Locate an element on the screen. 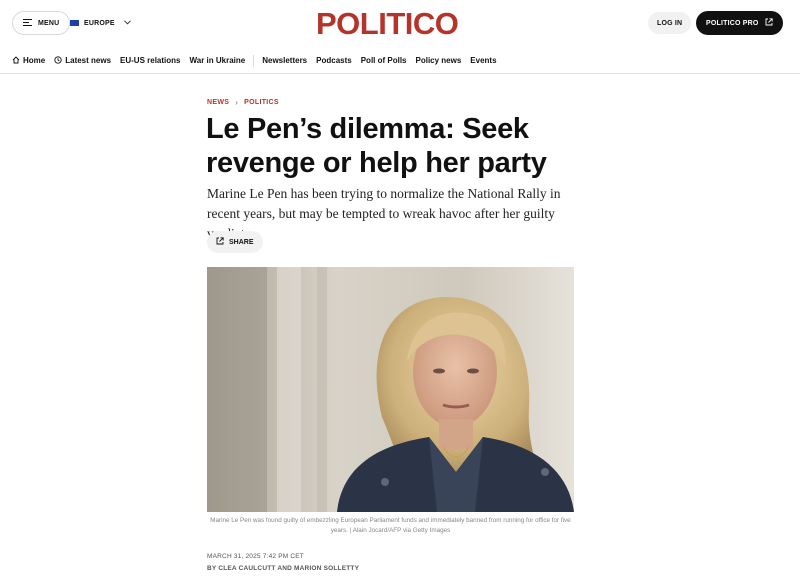 This screenshot has height=584, width=800. eu-flag-icon is located at coordinates (74, 23).